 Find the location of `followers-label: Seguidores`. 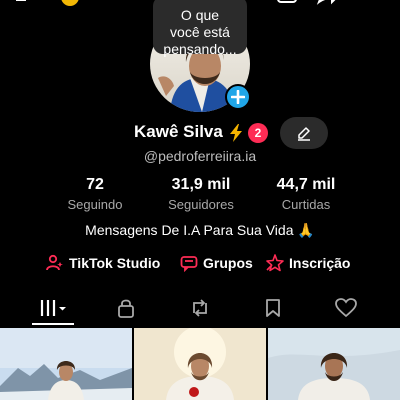

followers-label: Seguidores is located at coordinates (201, 204).